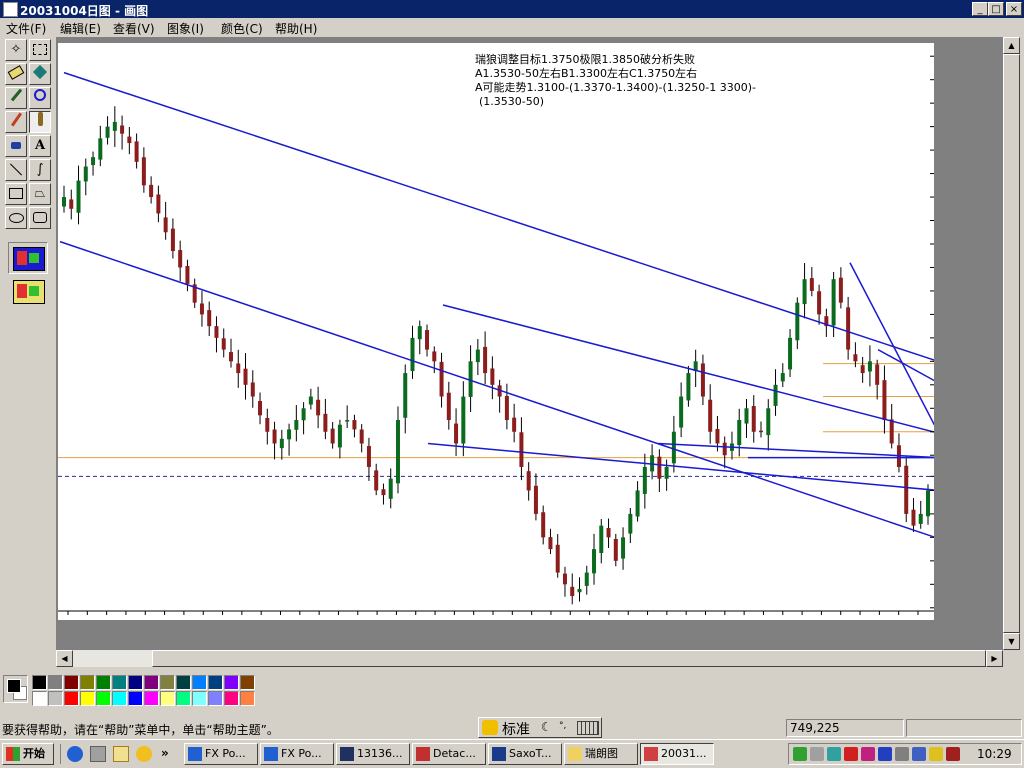 The width and height of the screenshot is (1024, 768). Describe the element at coordinates (40, 122) in the screenshot. I see `brush-icon` at that location.